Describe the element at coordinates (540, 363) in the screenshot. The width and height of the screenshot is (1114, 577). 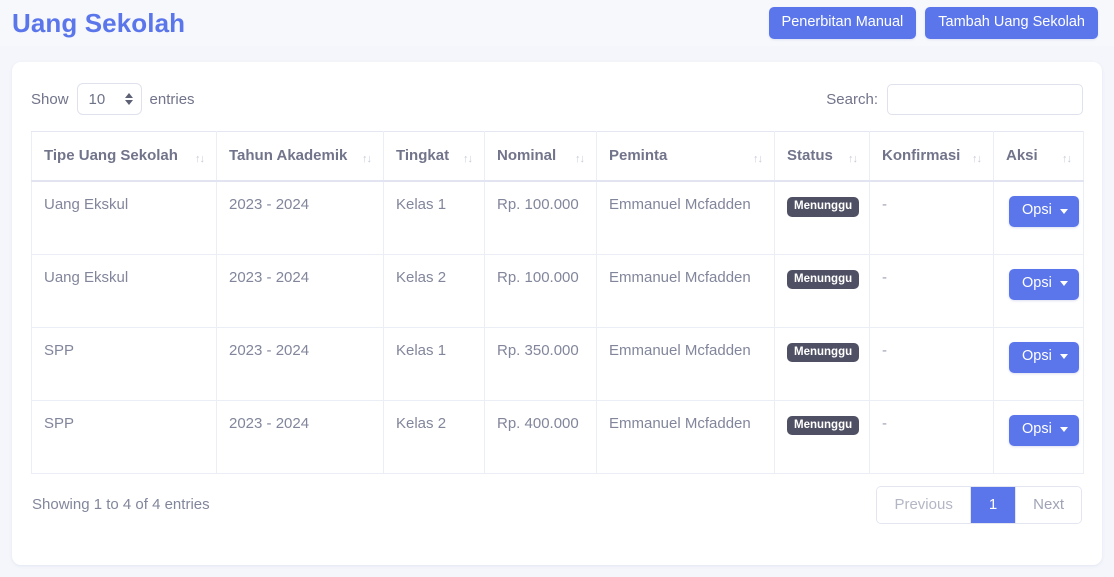
I see `cell-nominal: Rp. 350.000` at that location.